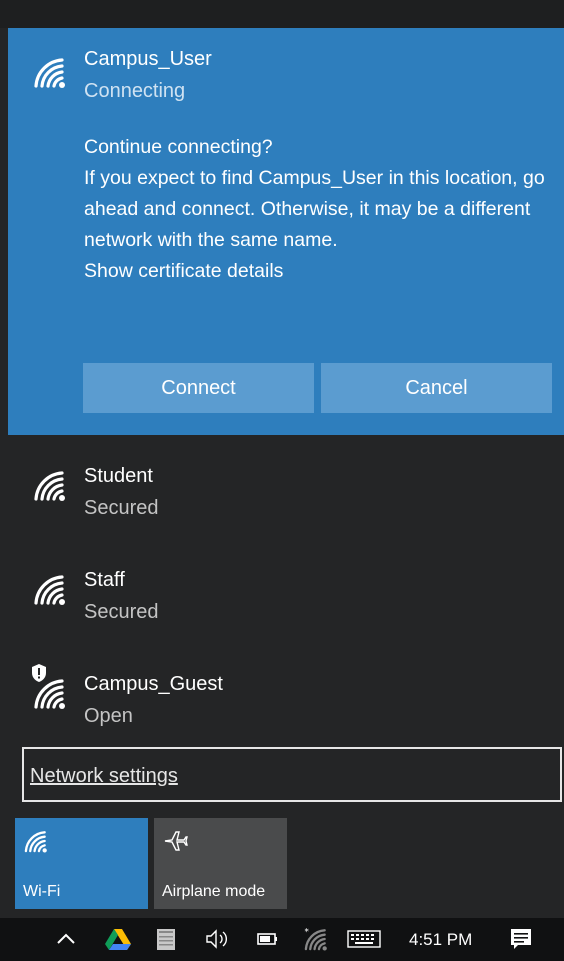  I want to click on wifi-quick-action: Wi-Fi, so click(81, 863).